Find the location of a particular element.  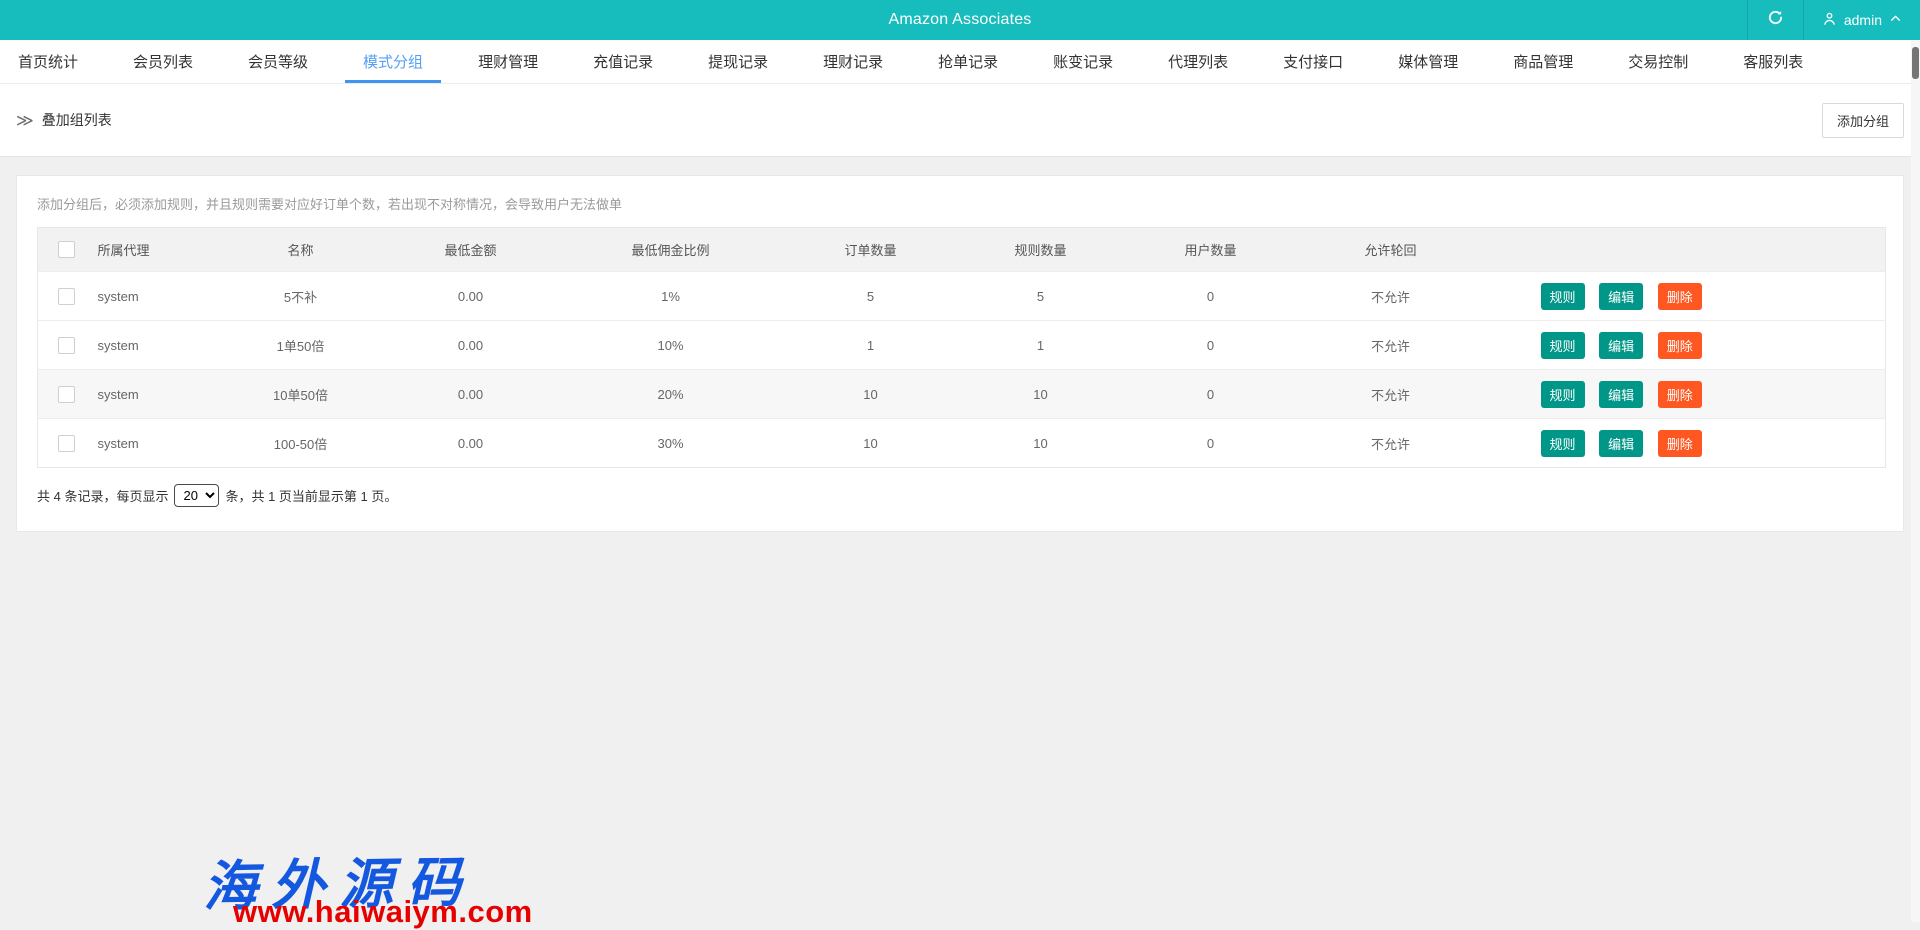

chevron-up-icon is located at coordinates (1895, 20).